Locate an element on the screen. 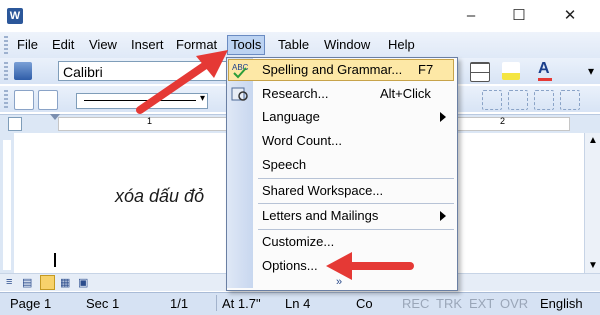 The height and width of the screenshot is (315, 600). research-icon is located at coordinates (240, 94).